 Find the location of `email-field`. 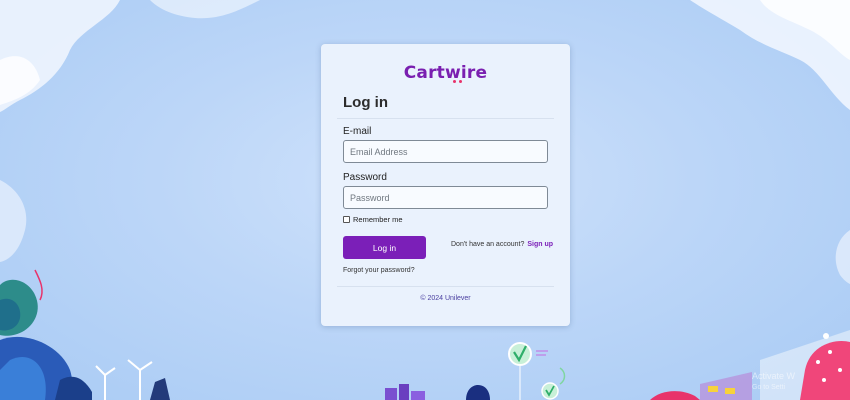

email-field is located at coordinates (445, 151).